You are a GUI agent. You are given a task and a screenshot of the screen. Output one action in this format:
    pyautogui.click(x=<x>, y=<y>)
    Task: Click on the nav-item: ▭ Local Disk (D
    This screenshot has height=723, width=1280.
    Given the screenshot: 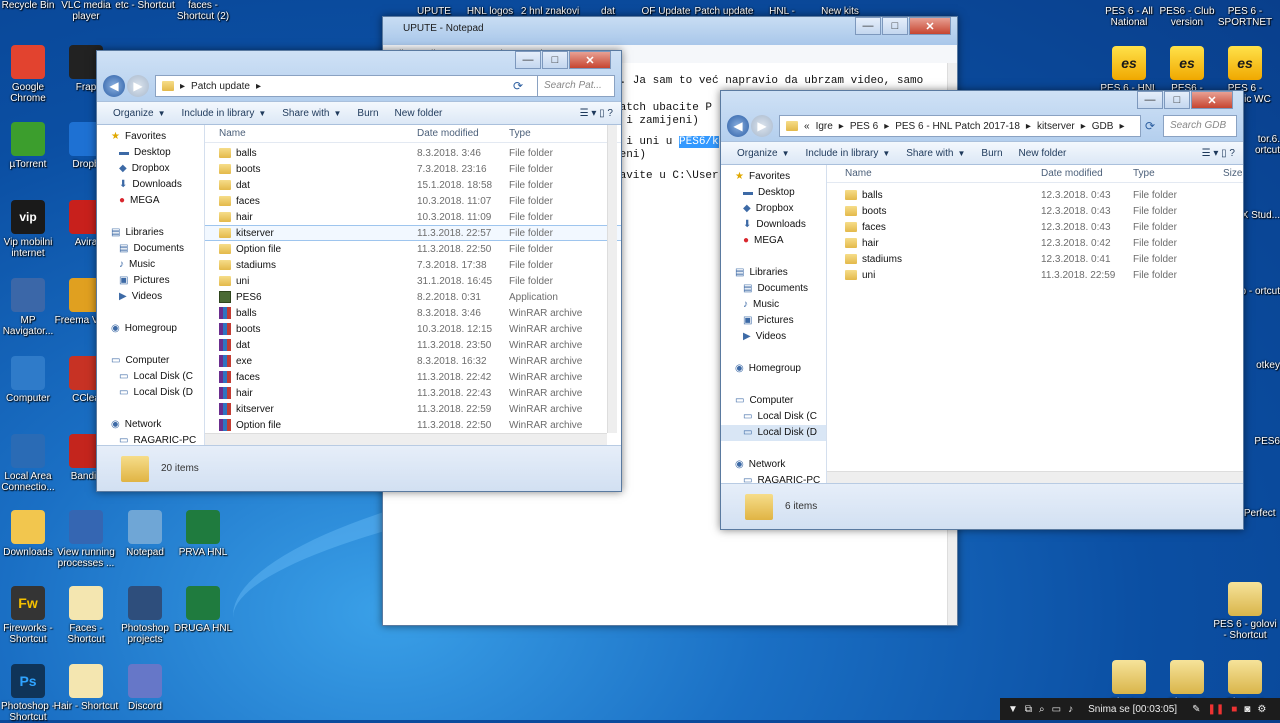 What is the action you would take?
    pyautogui.click(x=150, y=393)
    